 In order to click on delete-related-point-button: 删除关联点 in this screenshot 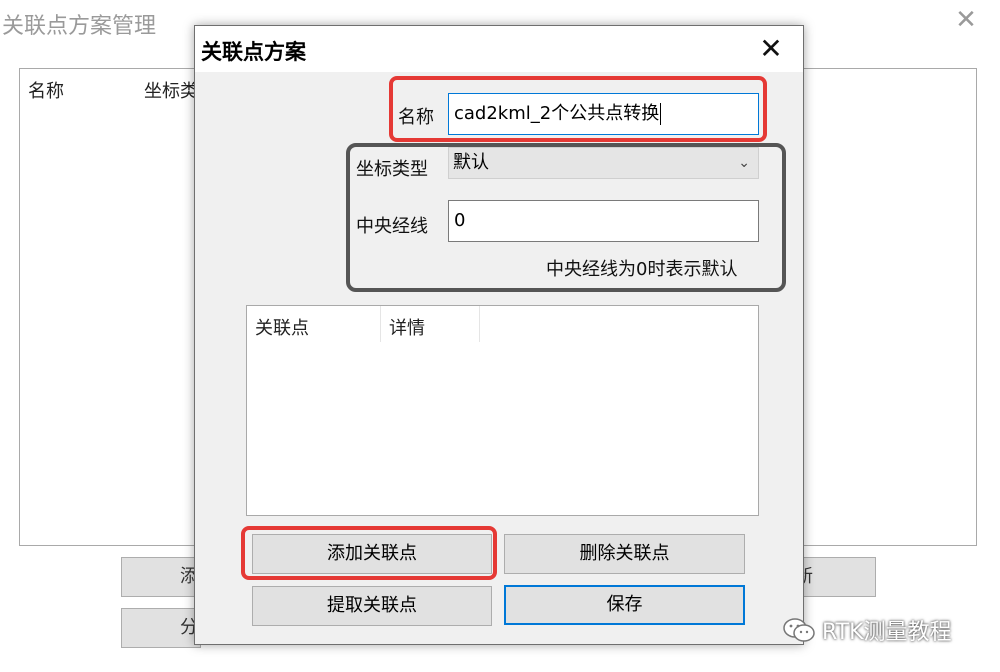, I will do `click(624, 554)`.